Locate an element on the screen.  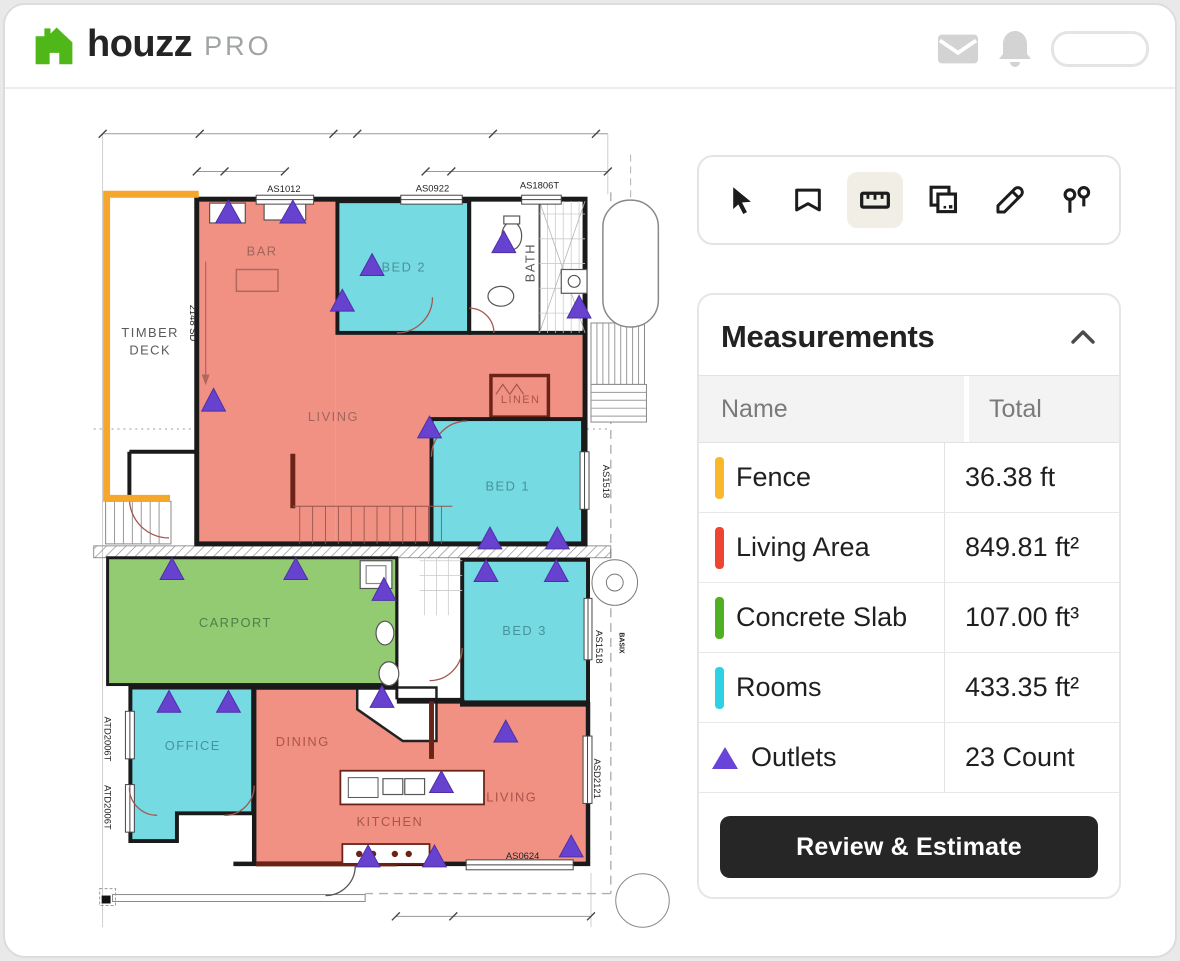
code-as1518-a: AS1518 is located at coordinates (606, 481).